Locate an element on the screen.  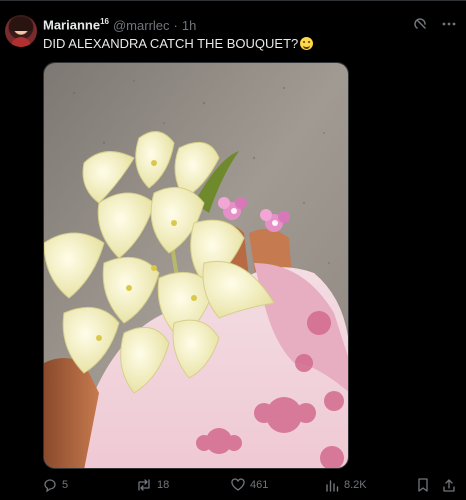
like-icon is located at coordinates (238, 484).